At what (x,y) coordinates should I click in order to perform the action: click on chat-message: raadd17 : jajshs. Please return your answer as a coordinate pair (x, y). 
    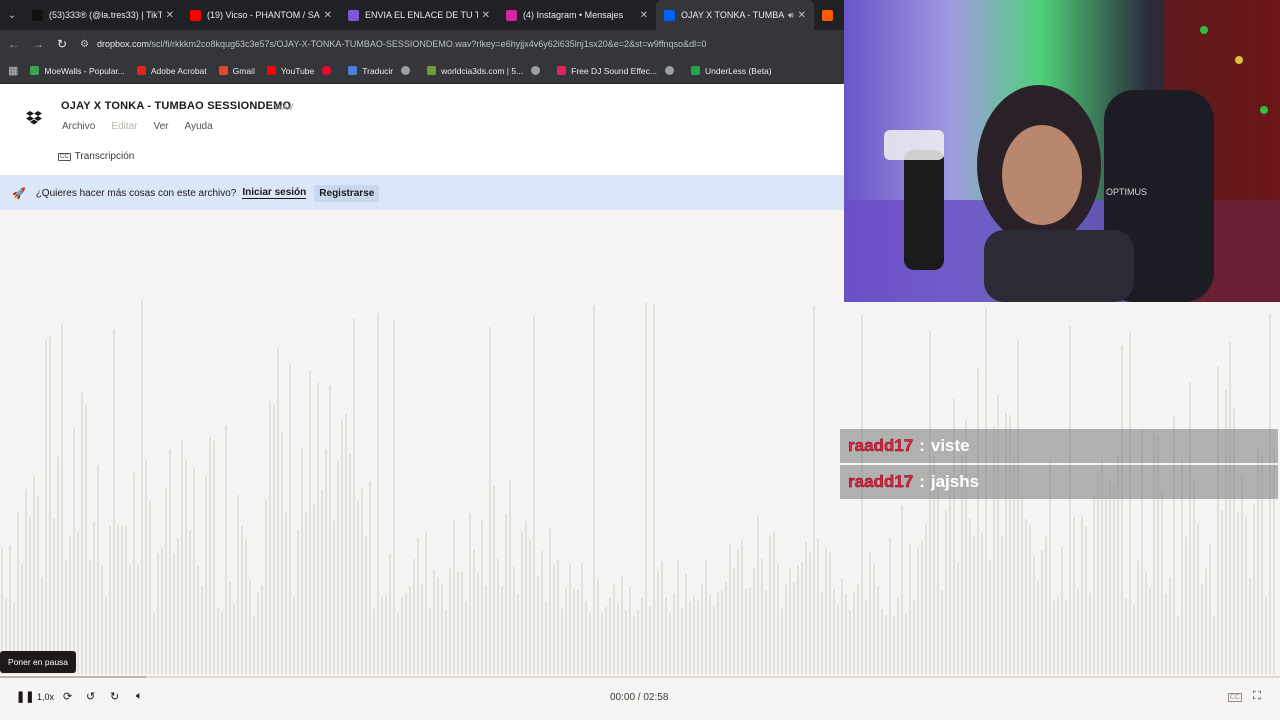
    Looking at the image, I should click on (1059, 482).